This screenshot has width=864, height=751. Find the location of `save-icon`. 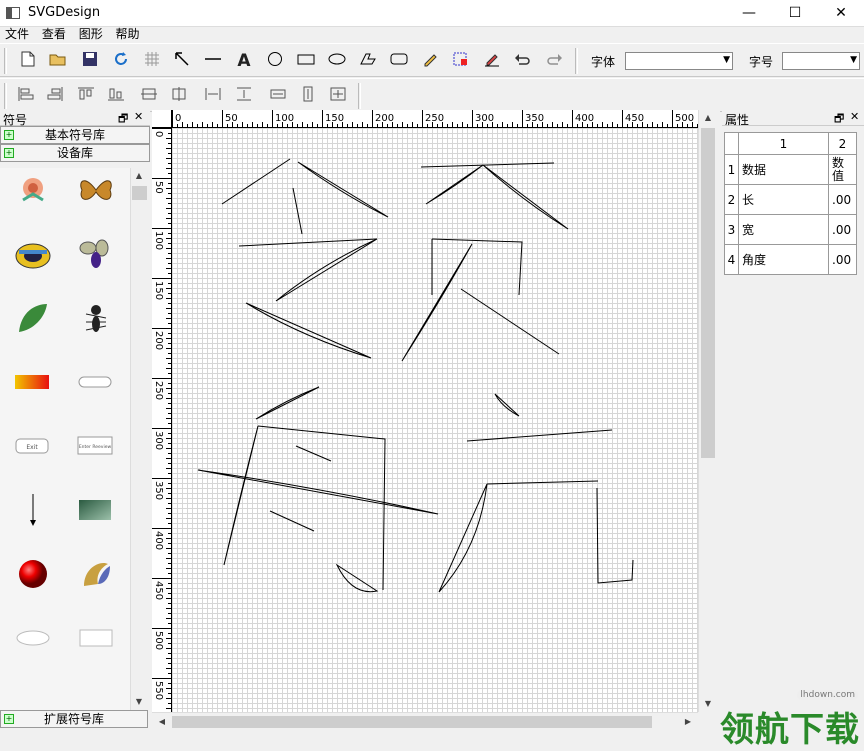

save-icon is located at coordinates (90, 61).